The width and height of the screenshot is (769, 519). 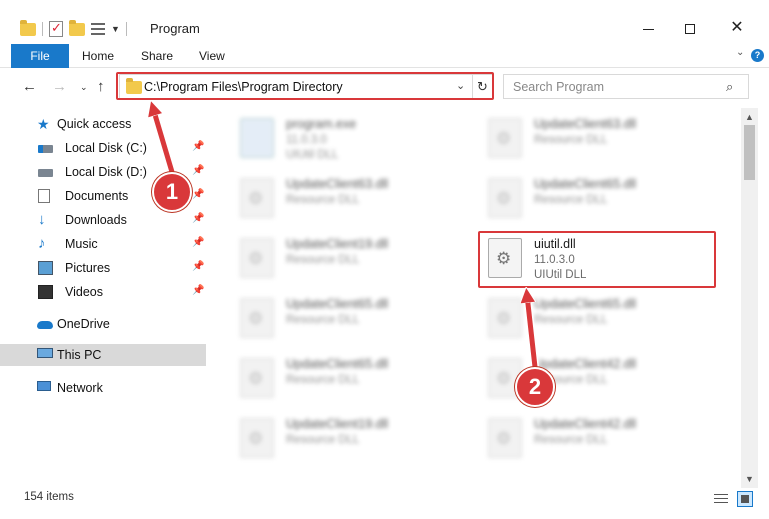 I want to click on sidebar-item-downloads: ↓ Downloads 📌, so click(x=103, y=220).